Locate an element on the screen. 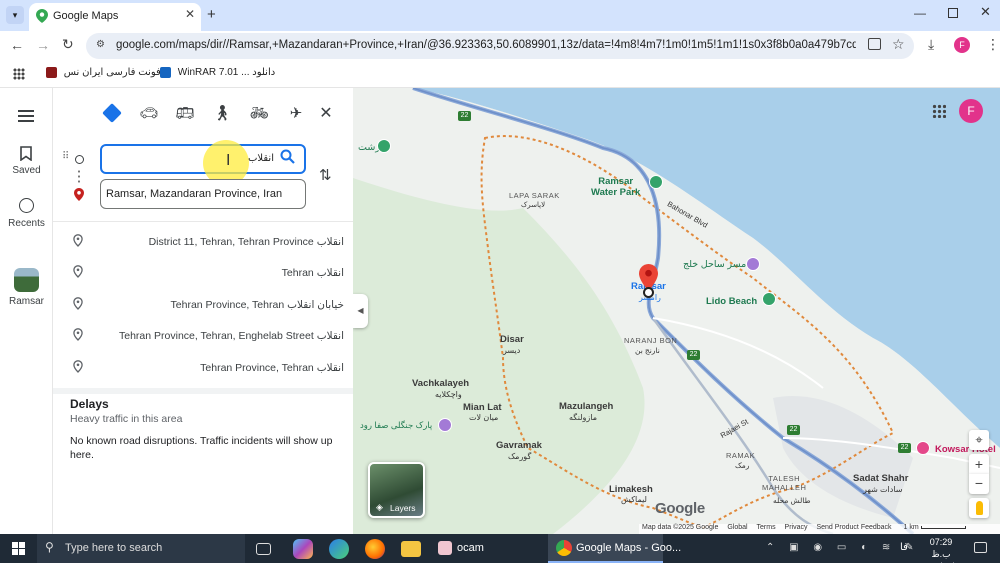 This screenshot has width=1000, height=572. close-directions-icon: ✕ is located at coordinates (326, 113).